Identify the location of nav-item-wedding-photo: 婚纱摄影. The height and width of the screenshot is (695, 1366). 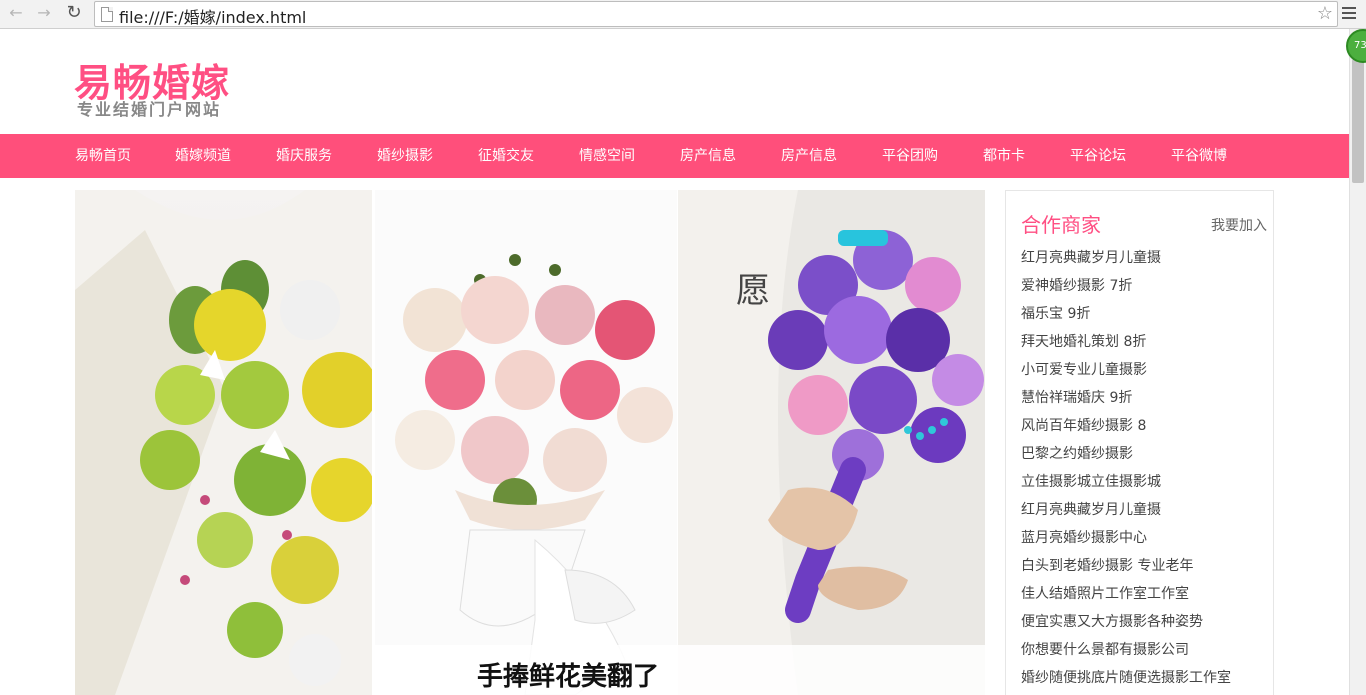
(405, 156).